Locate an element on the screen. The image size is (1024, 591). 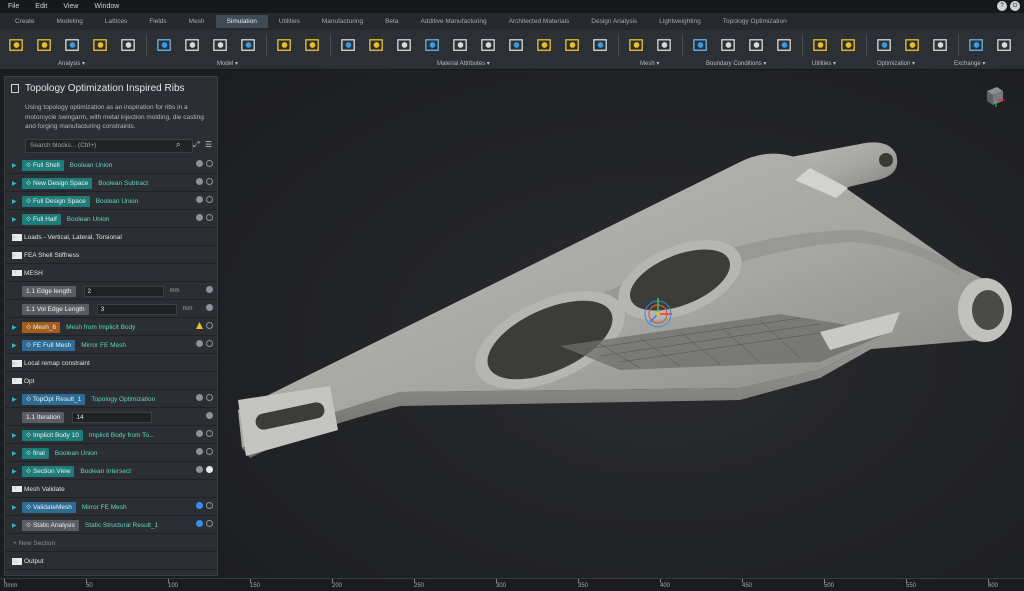
tab-fields: Fields is located at coordinates (157, 21).